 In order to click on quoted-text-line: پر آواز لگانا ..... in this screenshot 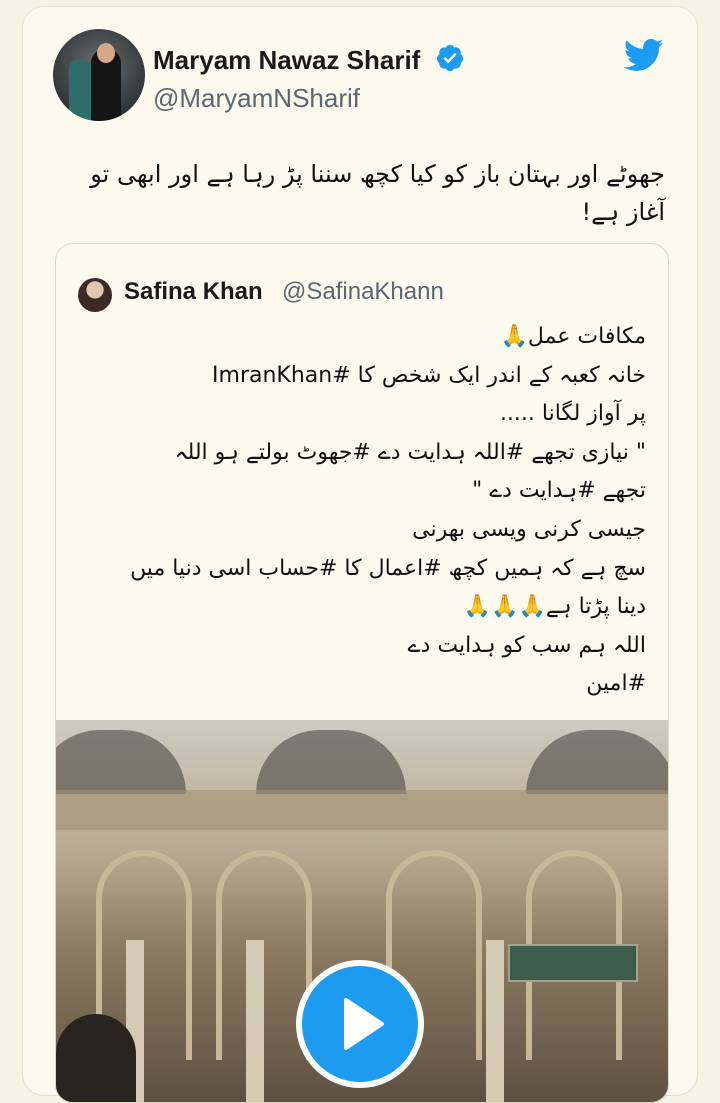, I will do `click(572, 414)`.